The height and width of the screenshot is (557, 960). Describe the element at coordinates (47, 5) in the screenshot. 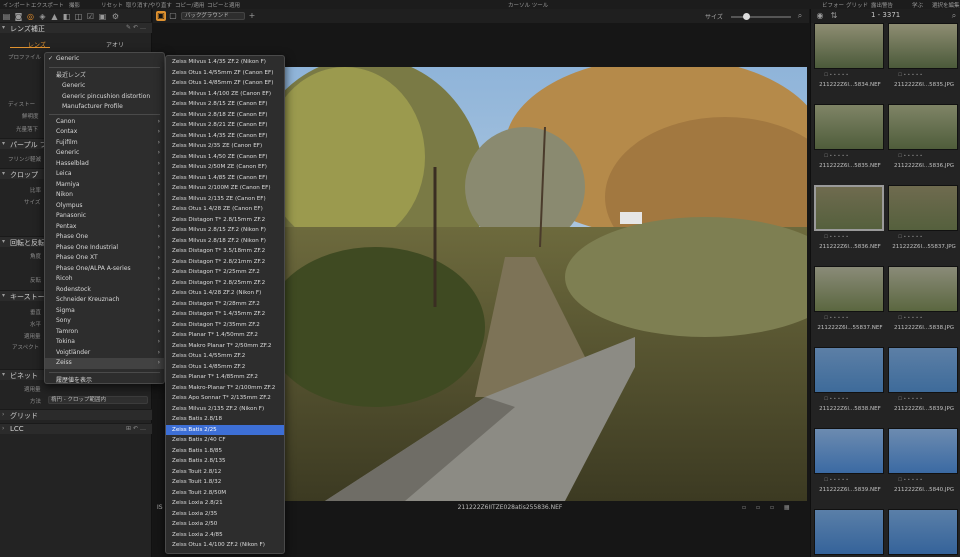

I see `menu-export: エクスポート` at that location.